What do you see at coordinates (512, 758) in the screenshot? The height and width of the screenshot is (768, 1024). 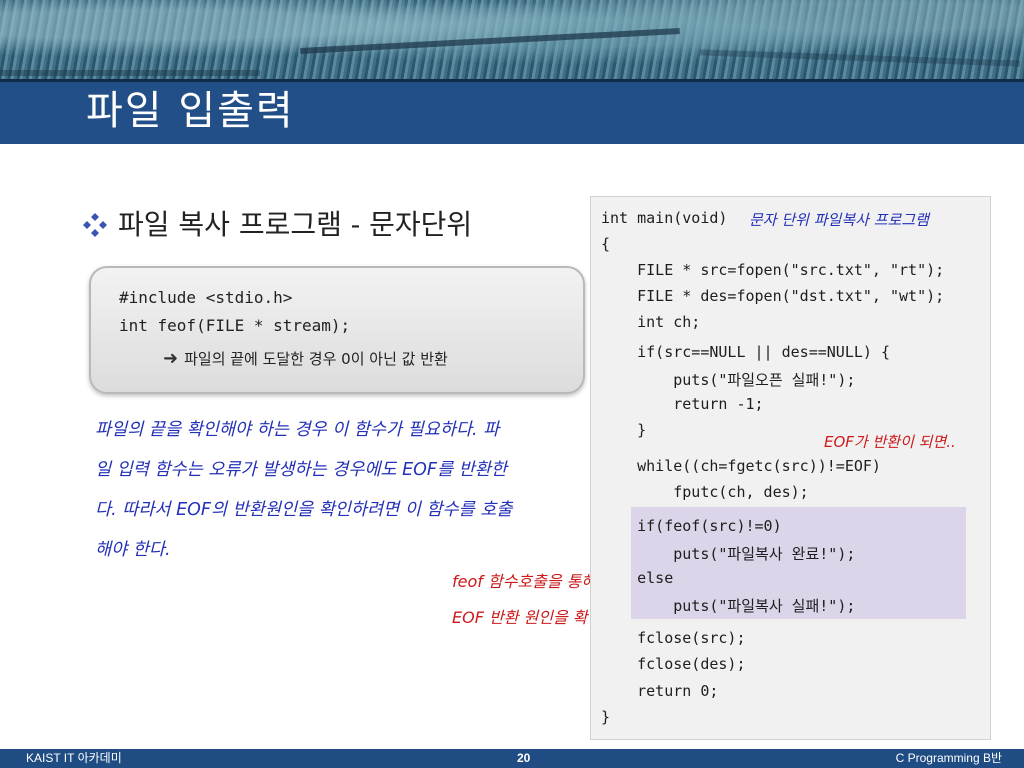 I see `footer-bar: KAIST IT 아카데미 20 C Programming B반` at bounding box center [512, 758].